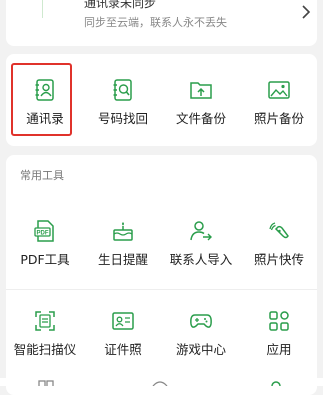  I want to click on photo-transfer-icon, so click(279, 230).